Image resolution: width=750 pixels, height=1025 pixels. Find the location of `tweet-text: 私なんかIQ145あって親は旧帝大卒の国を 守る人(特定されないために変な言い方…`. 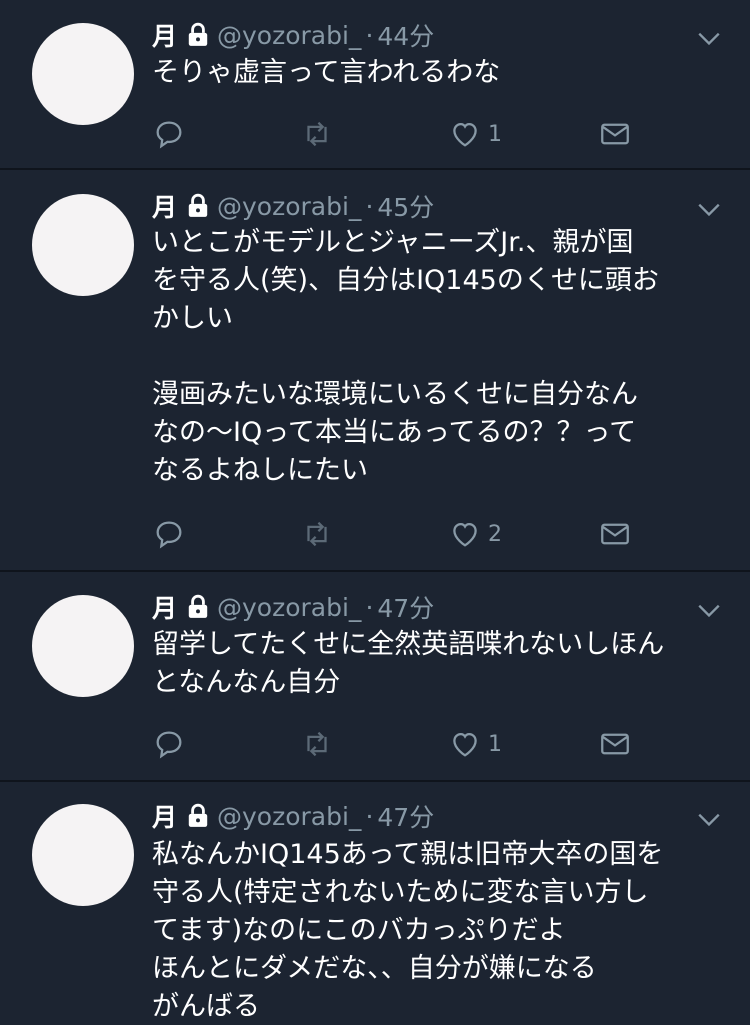

tweet-text: 私なんかIQ145あって親は旧帝大卒の国を 守る人(特定されないために変な言い方… is located at coordinates (408, 930).